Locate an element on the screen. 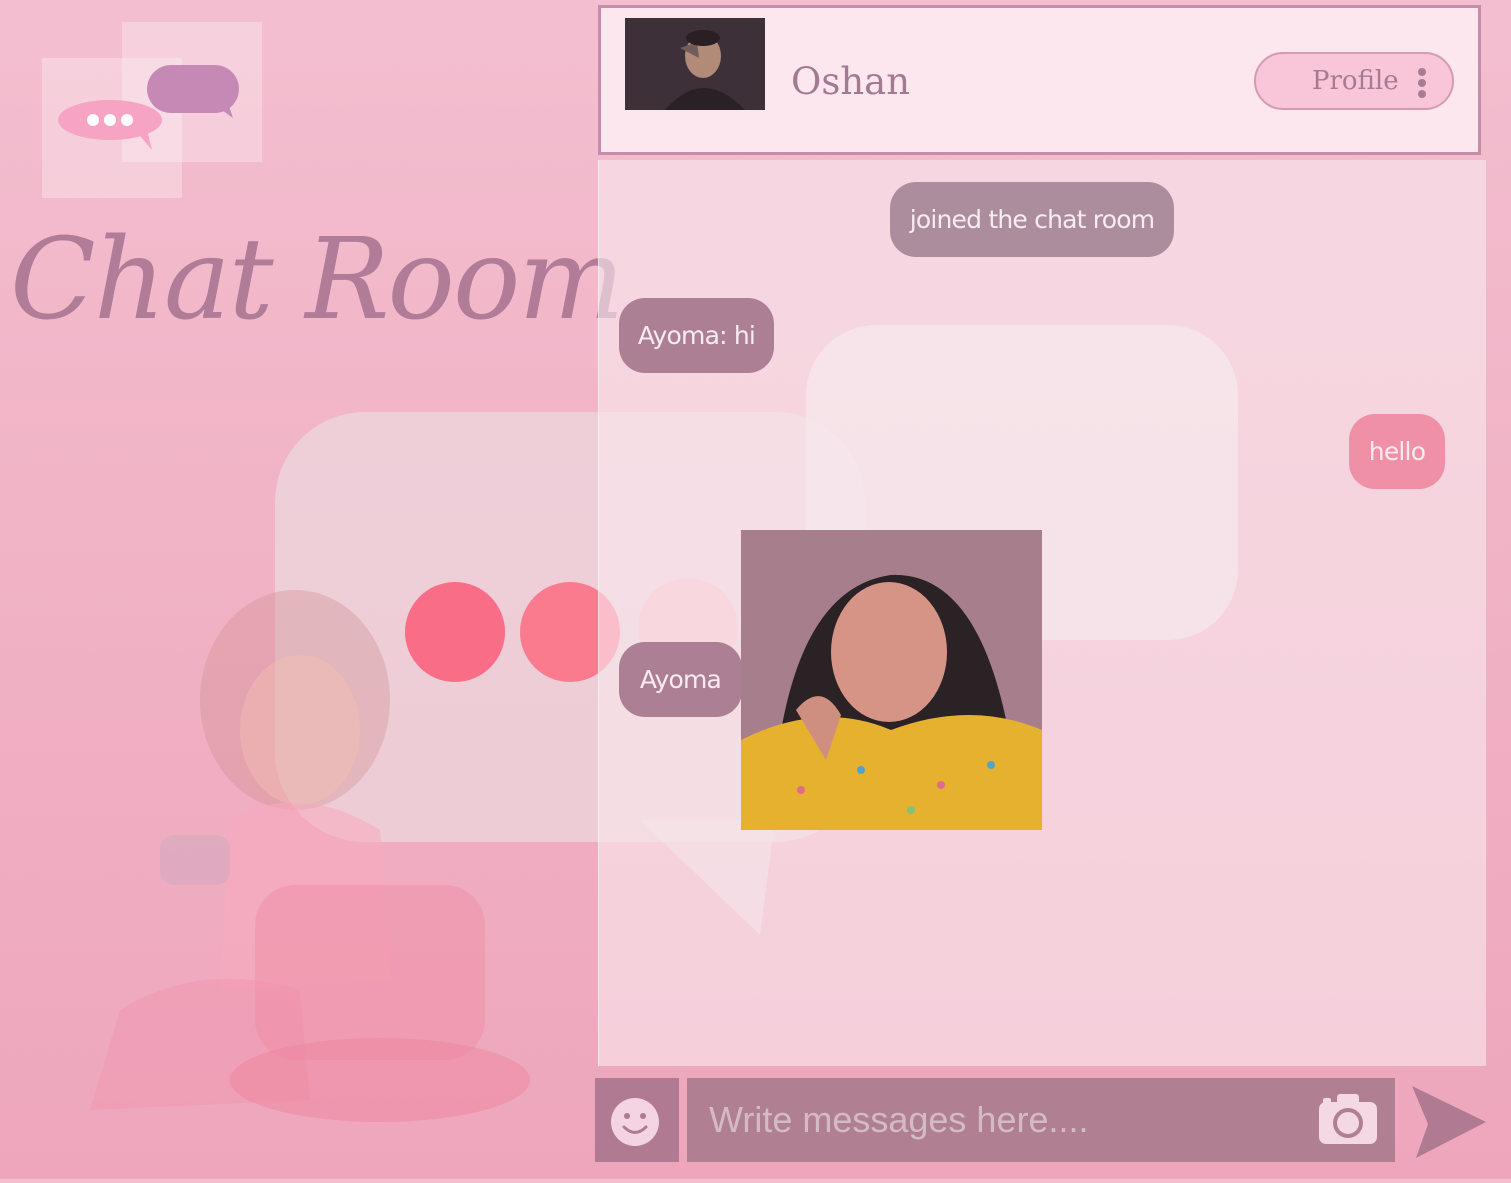 The width and height of the screenshot is (1511, 1183). message-composer is located at coordinates (1041, 1120).